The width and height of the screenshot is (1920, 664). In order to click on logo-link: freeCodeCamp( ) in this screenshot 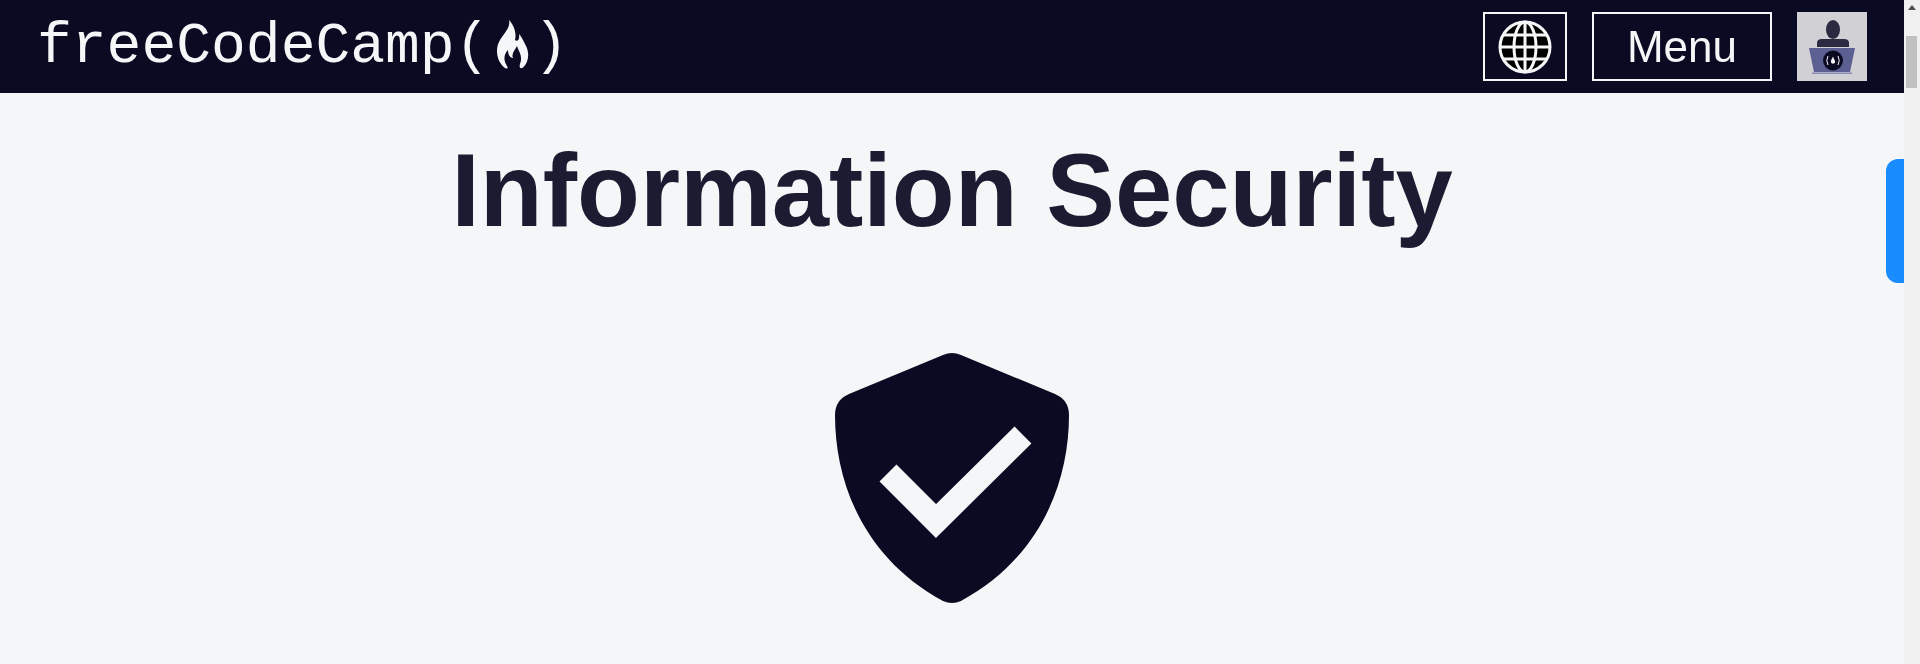, I will do `click(303, 46)`.